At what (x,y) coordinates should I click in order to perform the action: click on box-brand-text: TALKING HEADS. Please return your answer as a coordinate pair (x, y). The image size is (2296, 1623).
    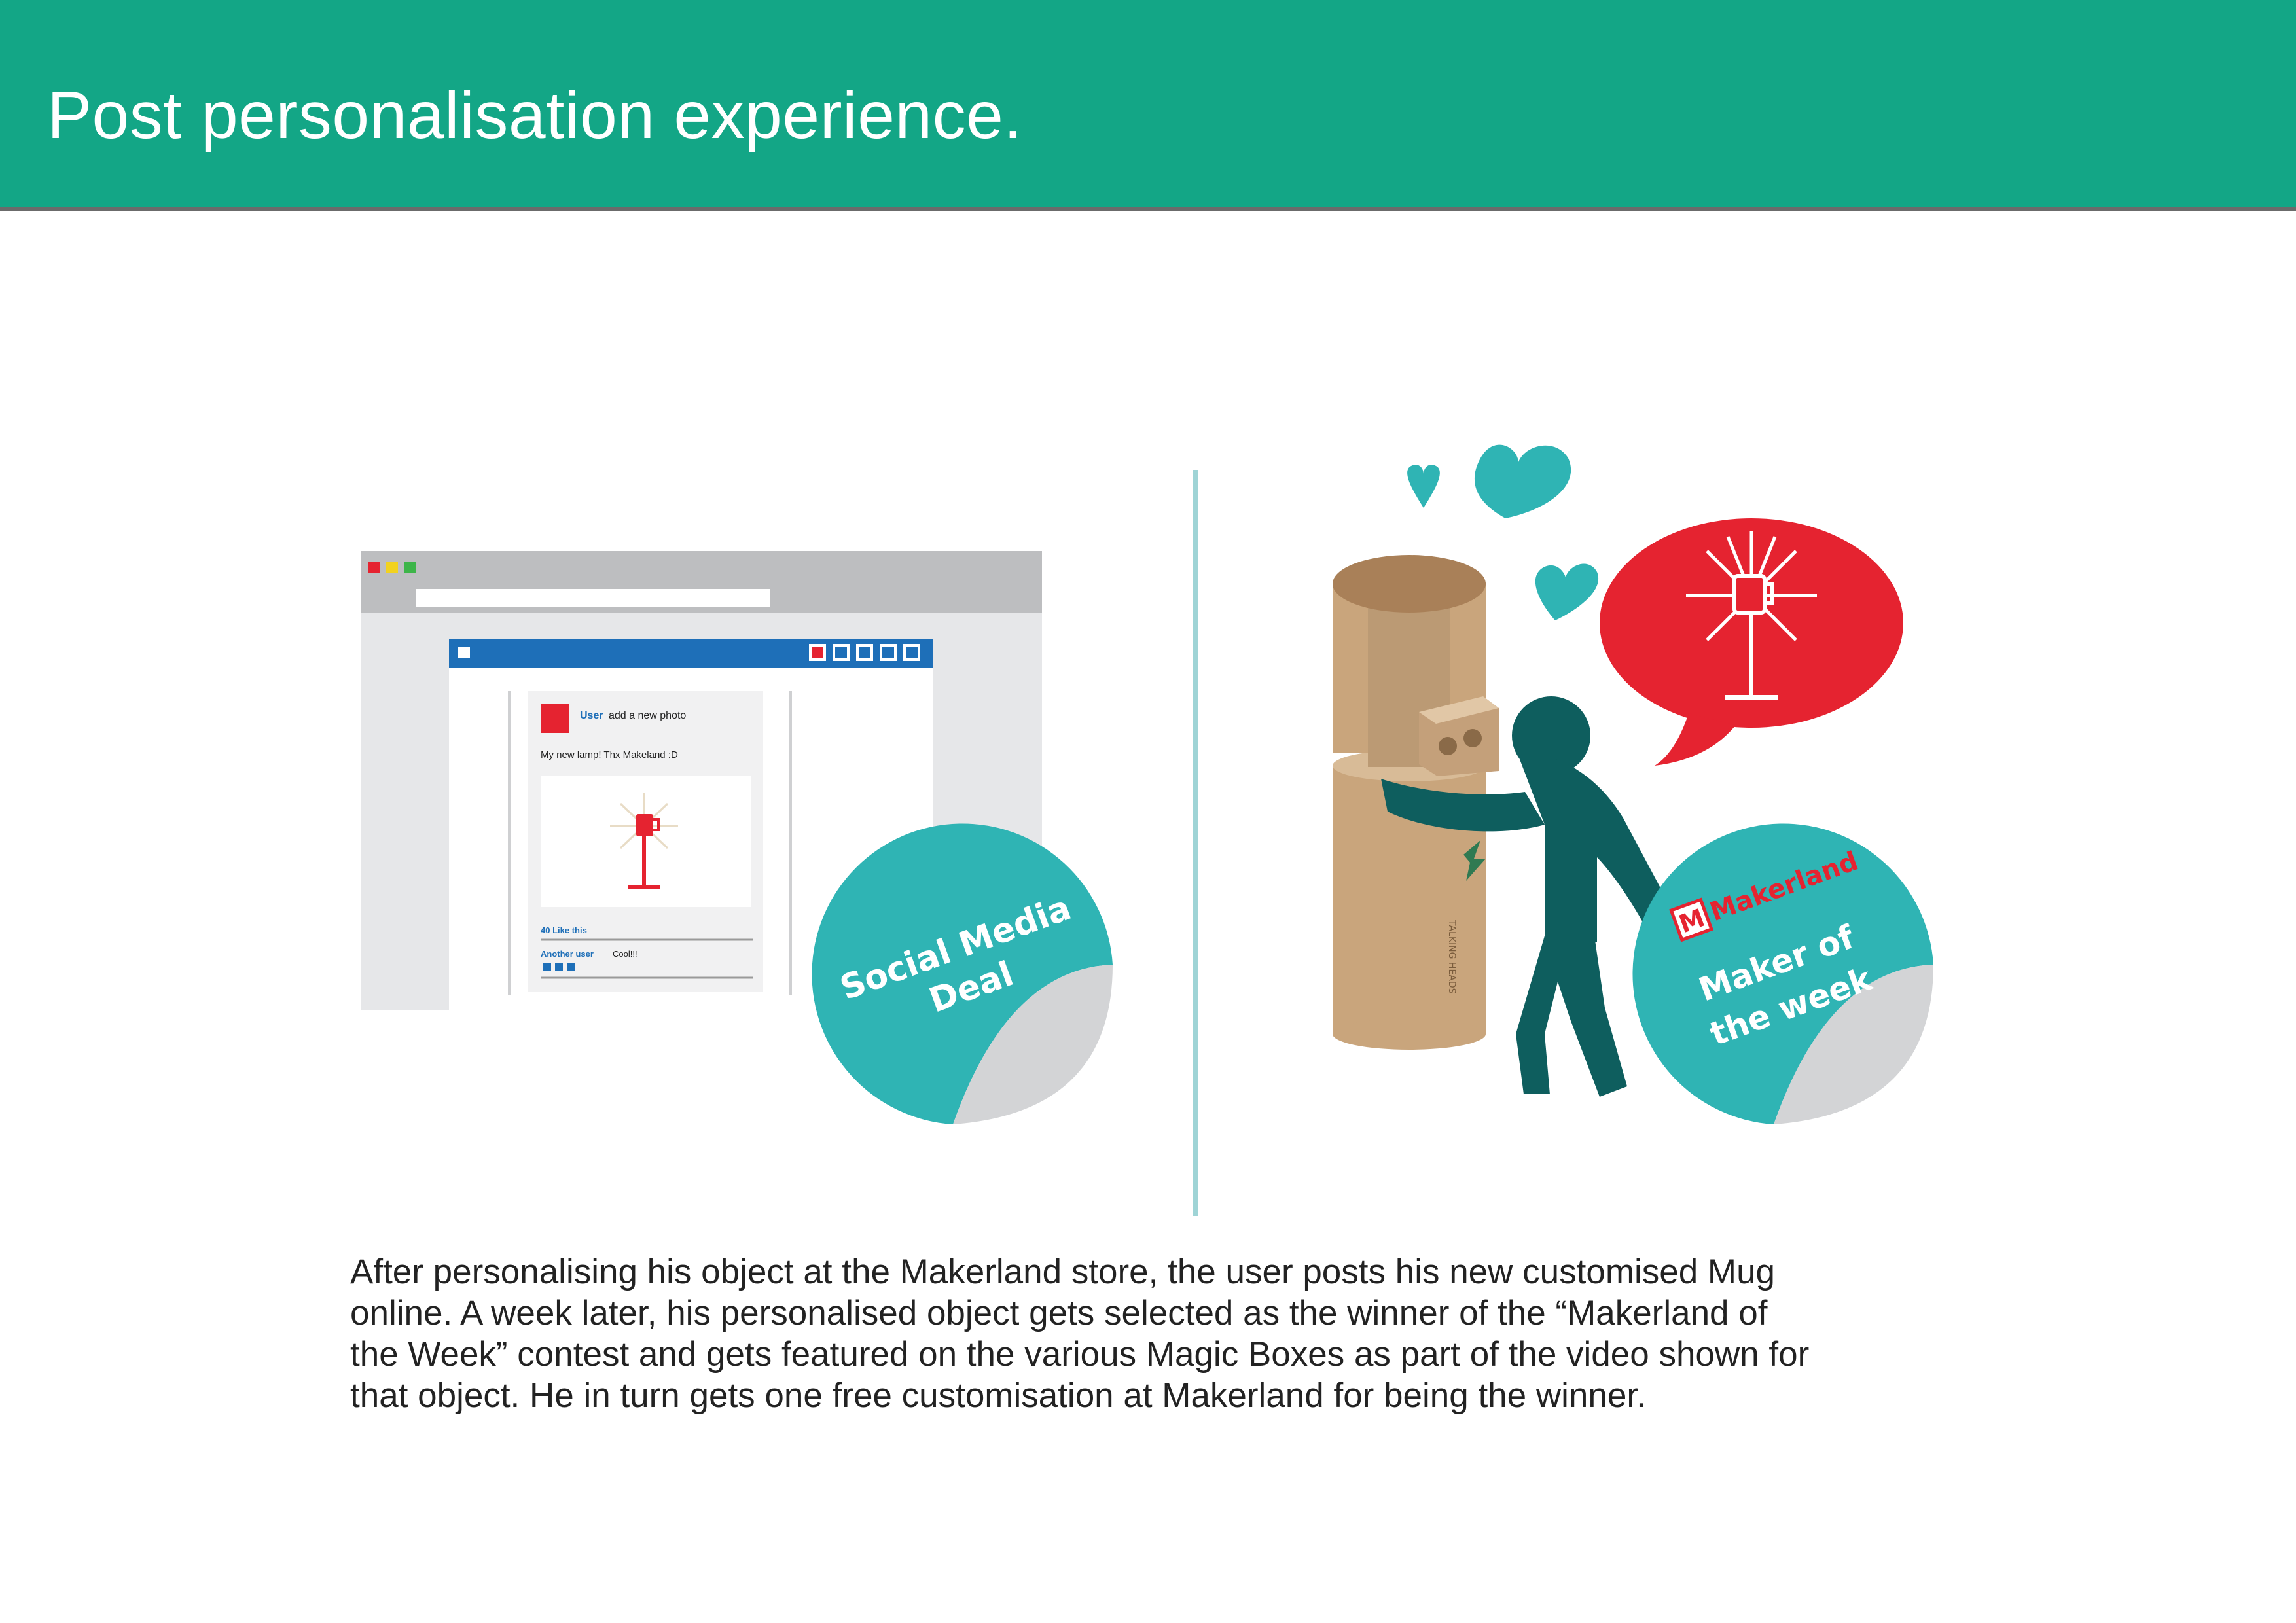
    Looking at the image, I should click on (1451, 957).